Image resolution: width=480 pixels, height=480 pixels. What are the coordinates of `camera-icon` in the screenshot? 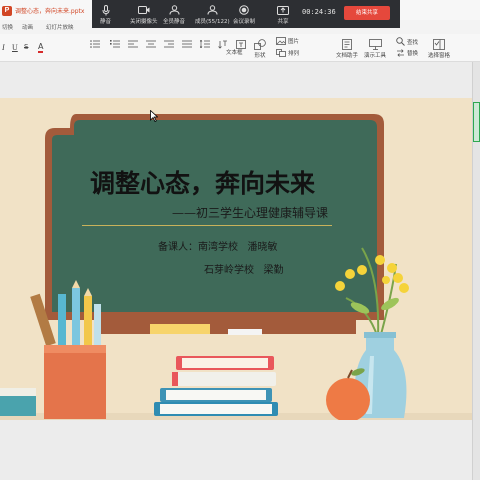 It's located at (143, 10).